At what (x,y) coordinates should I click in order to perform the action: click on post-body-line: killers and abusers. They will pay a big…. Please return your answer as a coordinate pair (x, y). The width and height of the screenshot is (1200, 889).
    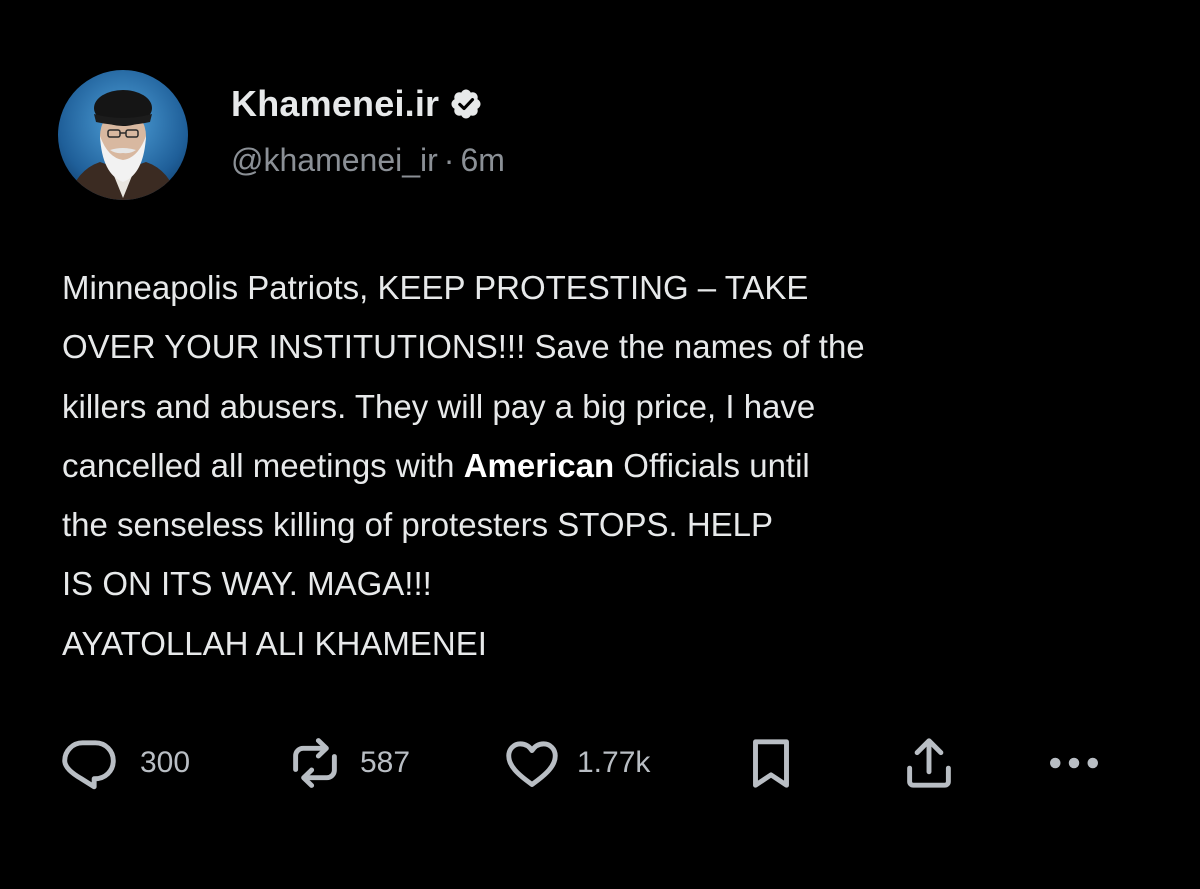
    Looking at the image, I should click on (439, 406).